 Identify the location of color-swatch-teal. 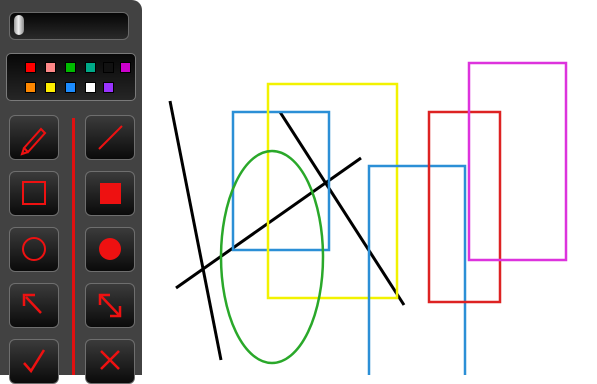
(90, 67).